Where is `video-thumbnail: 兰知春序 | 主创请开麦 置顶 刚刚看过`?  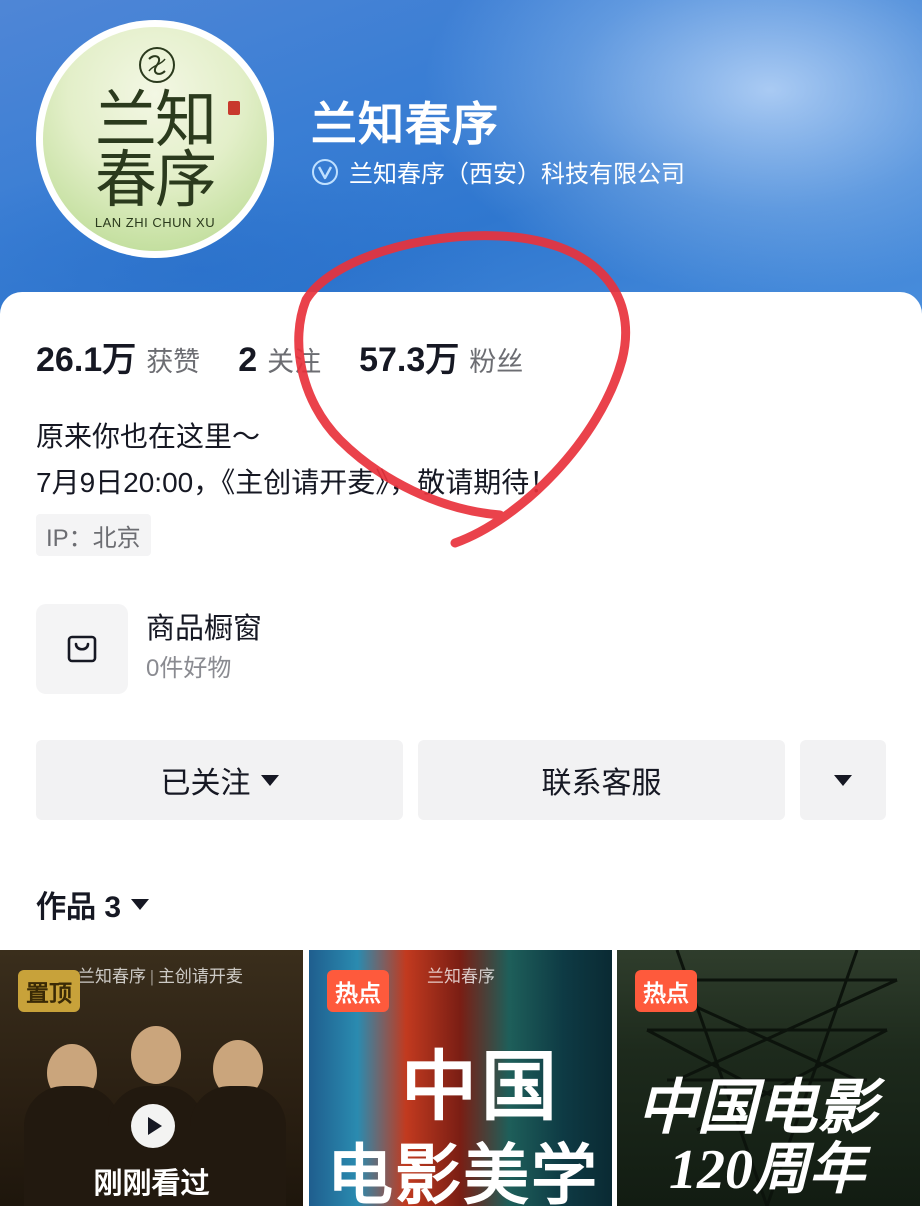 video-thumbnail: 兰知春序 | 主创请开麦 置顶 刚刚看过 is located at coordinates (151, 1078).